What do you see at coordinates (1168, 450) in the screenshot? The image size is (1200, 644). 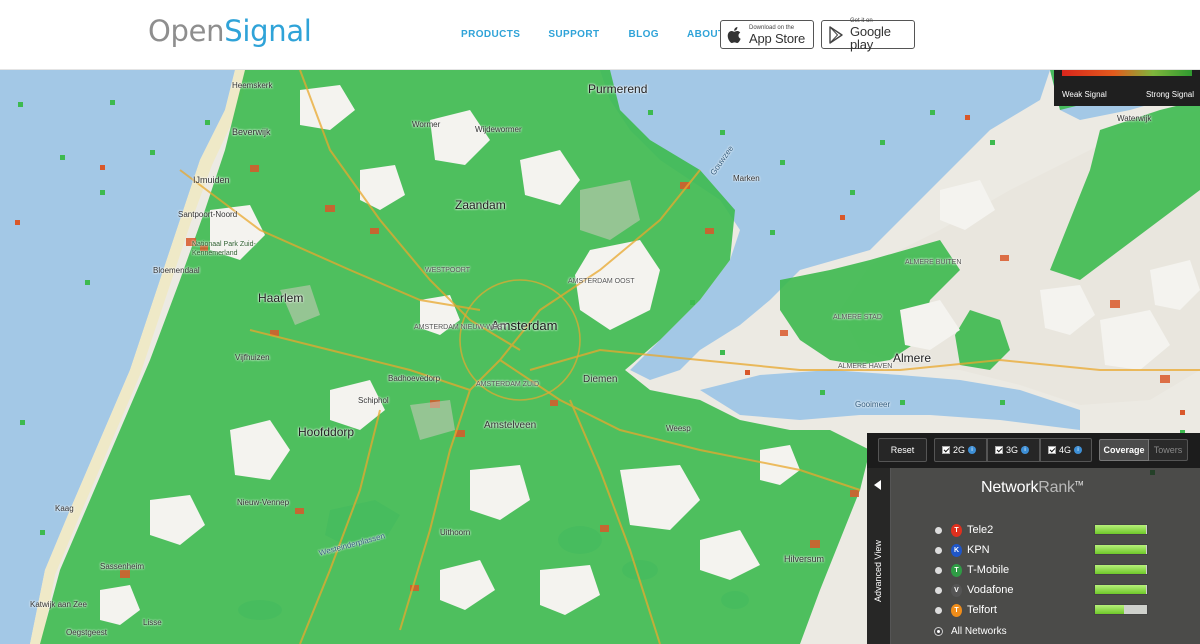 I see `towers-toggle: Towers` at bounding box center [1168, 450].